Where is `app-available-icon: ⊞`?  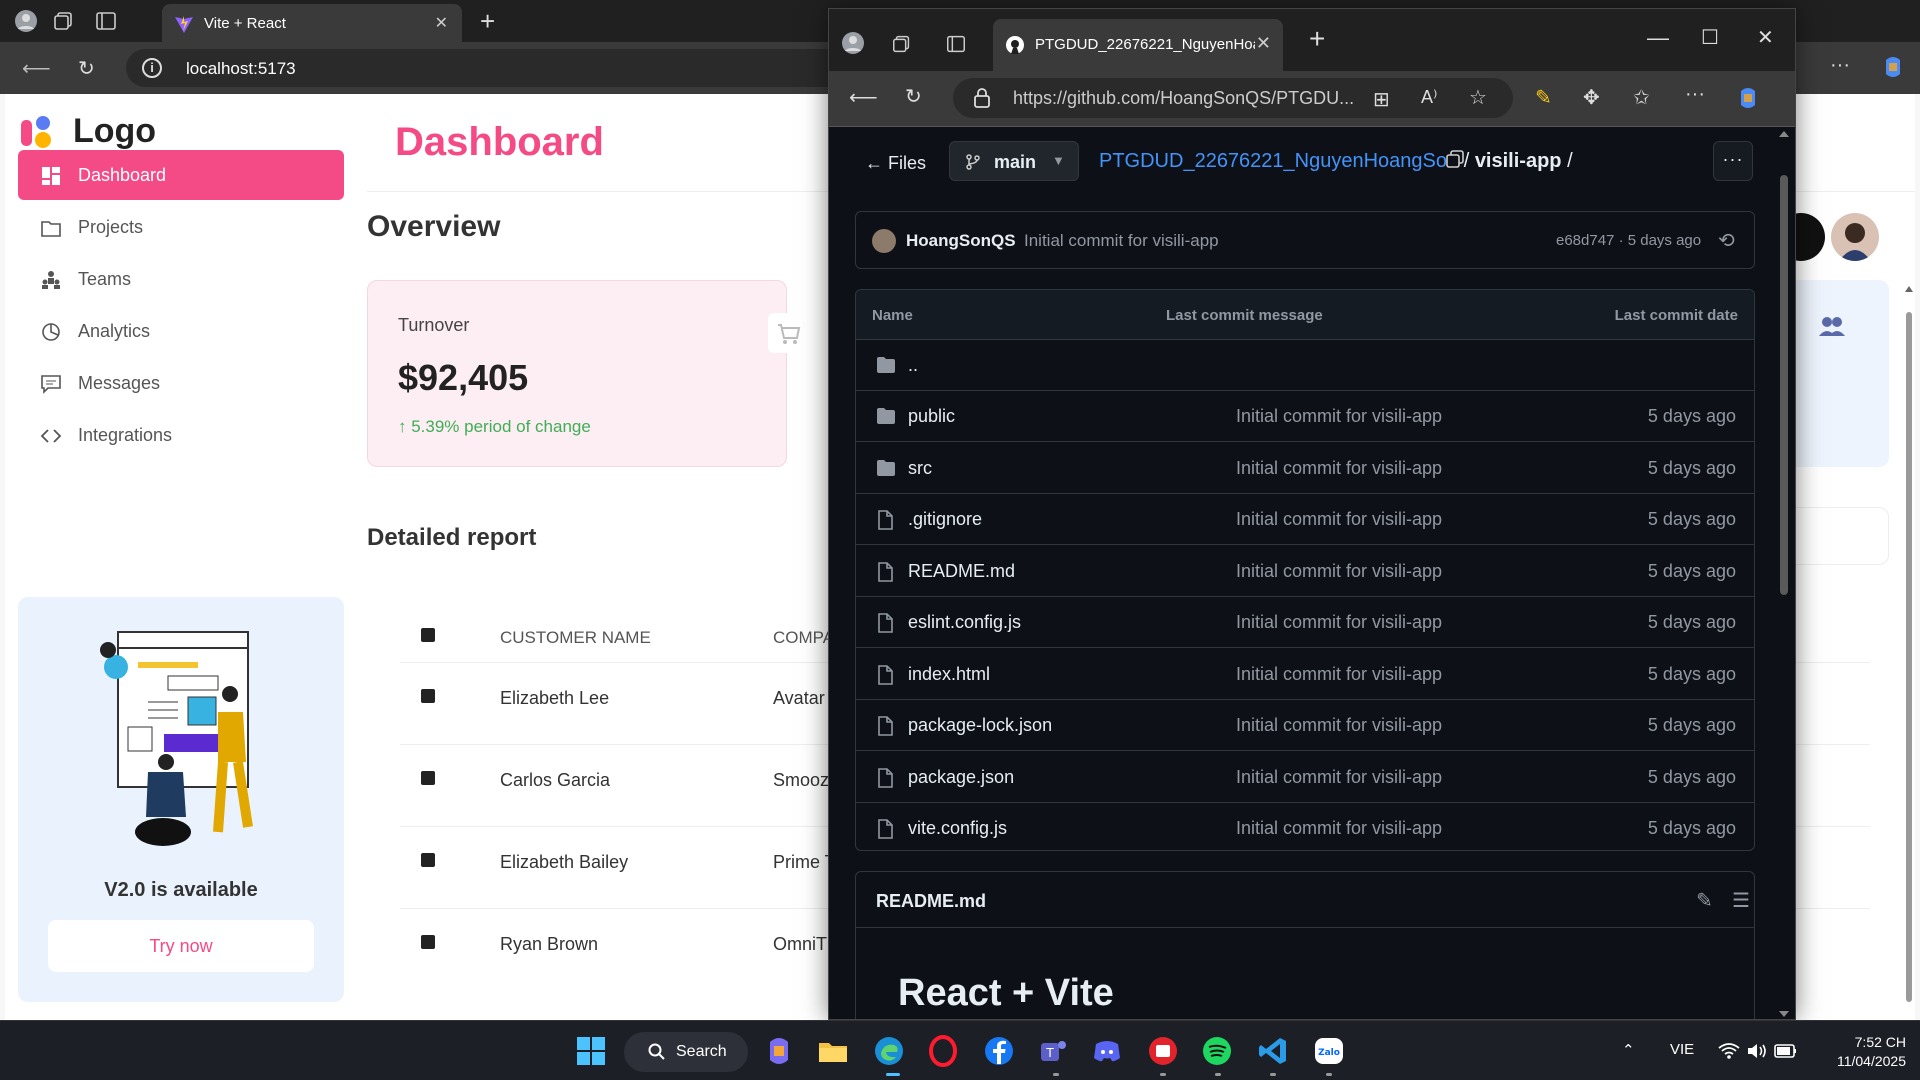 app-available-icon: ⊞ is located at coordinates (1381, 99).